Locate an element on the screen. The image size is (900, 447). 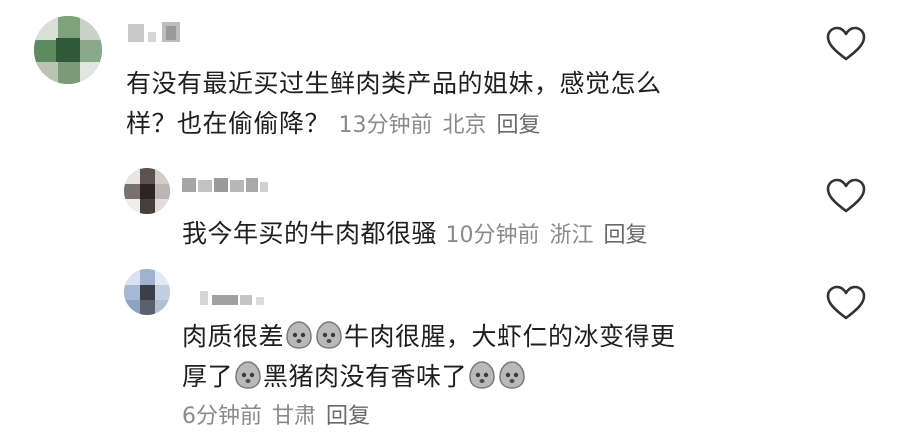
comment-text-segment: 牛肉很腥，大虾仁的冰变得更 is located at coordinates (510, 336).